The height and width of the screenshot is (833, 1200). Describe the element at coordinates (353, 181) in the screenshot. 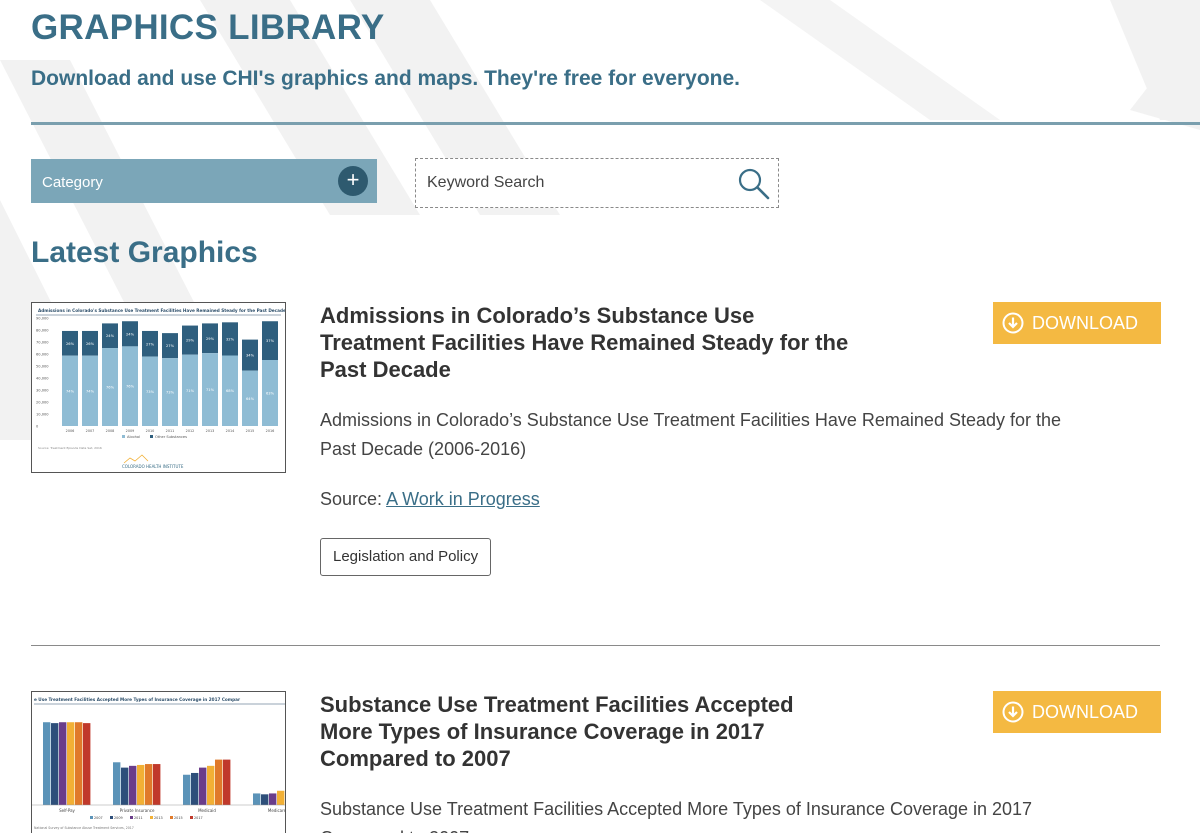

I see `plus-icon: +` at that location.